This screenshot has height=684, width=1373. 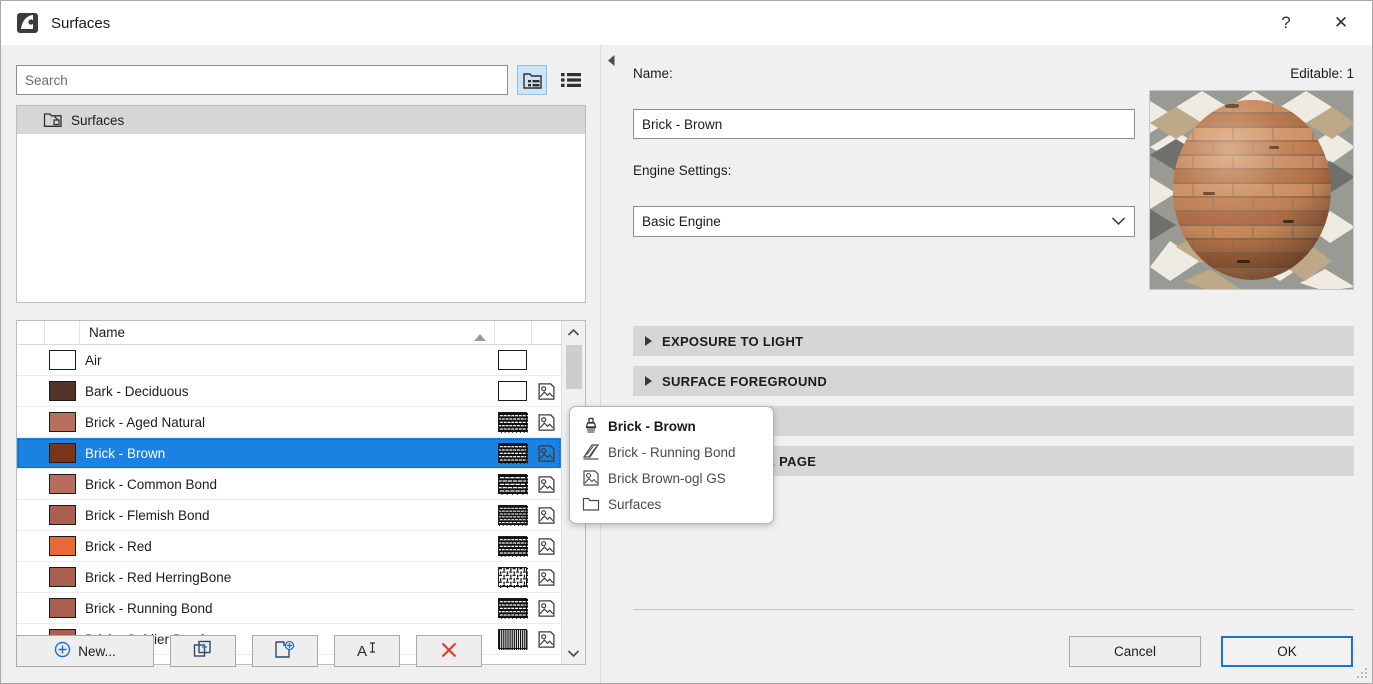 What do you see at coordinates (289, 577) in the screenshot?
I see `table-row: Brick - Red HerringBone` at bounding box center [289, 577].